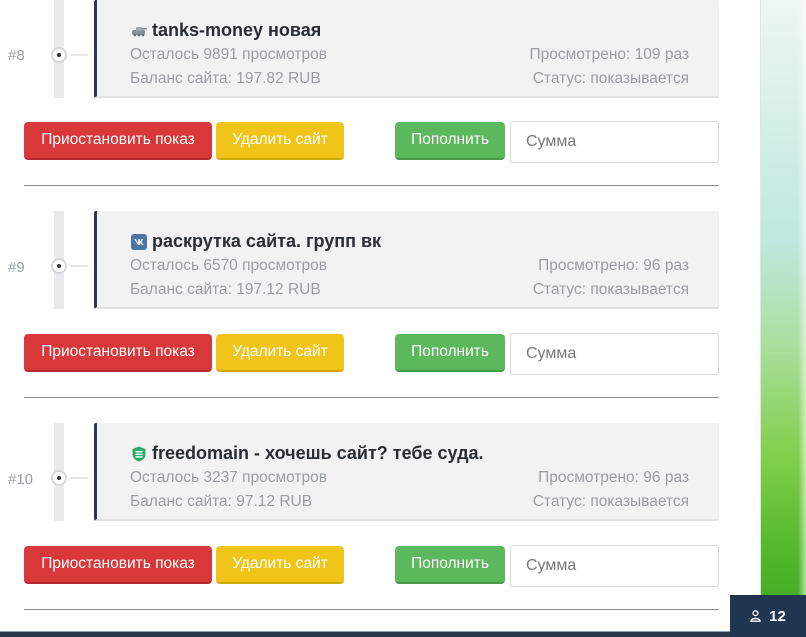  What do you see at coordinates (229, 54) in the screenshot?
I see `views-remaining: Осталось 9891 просмотров` at bounding box center [229, 54].